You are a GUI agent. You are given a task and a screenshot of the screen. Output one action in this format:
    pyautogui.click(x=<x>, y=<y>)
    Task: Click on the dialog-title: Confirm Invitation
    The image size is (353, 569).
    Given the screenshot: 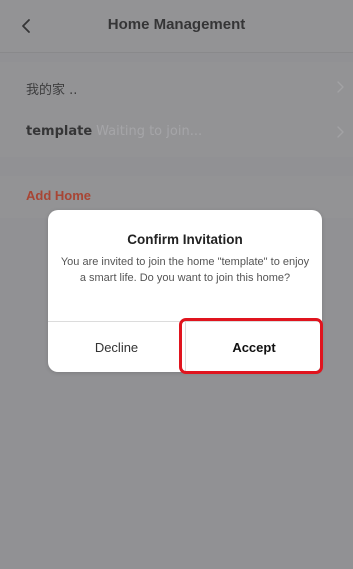 What is the action you would take?
    pyautogui.click(x=185, y=239)
    